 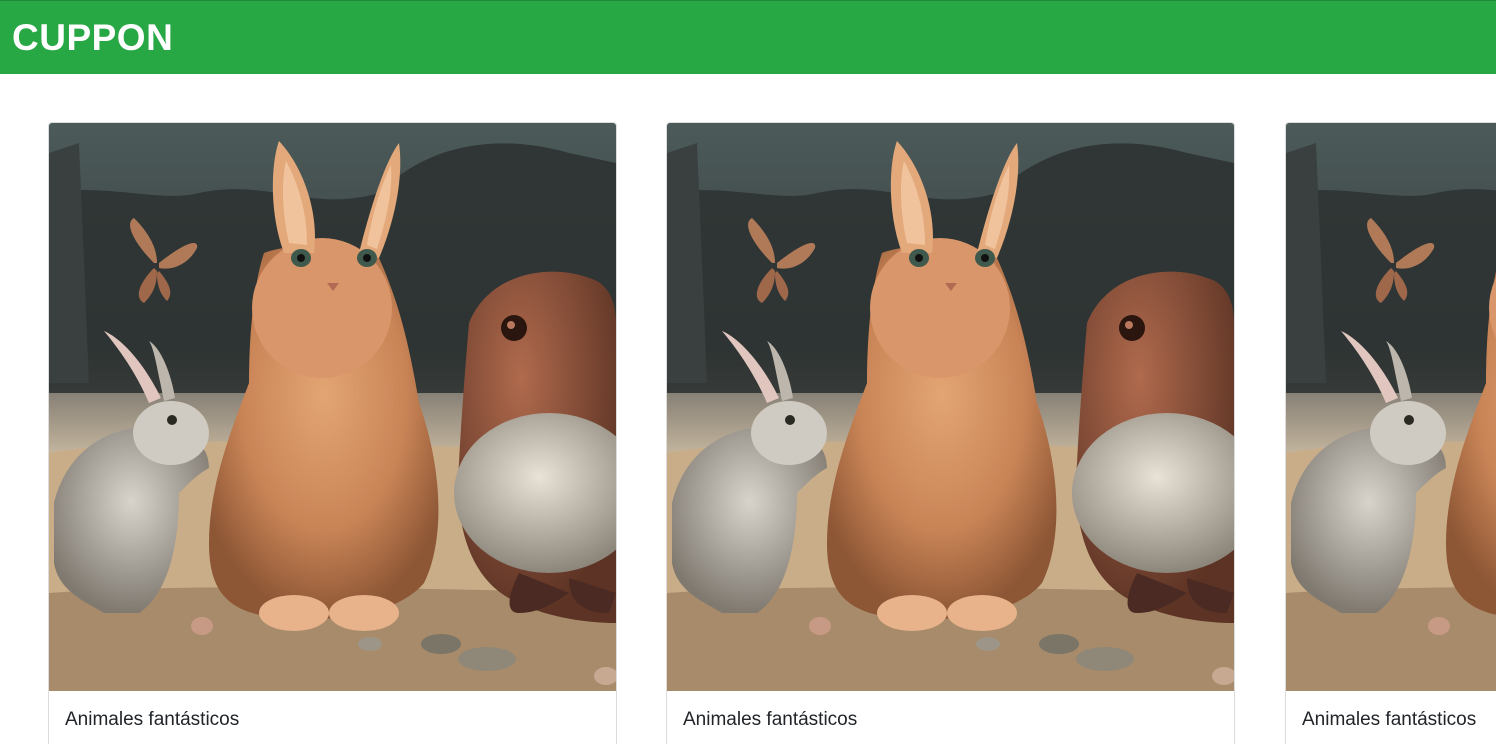 I want to click on product-card: Animales fantásticos, so click(x=1390, y=433).